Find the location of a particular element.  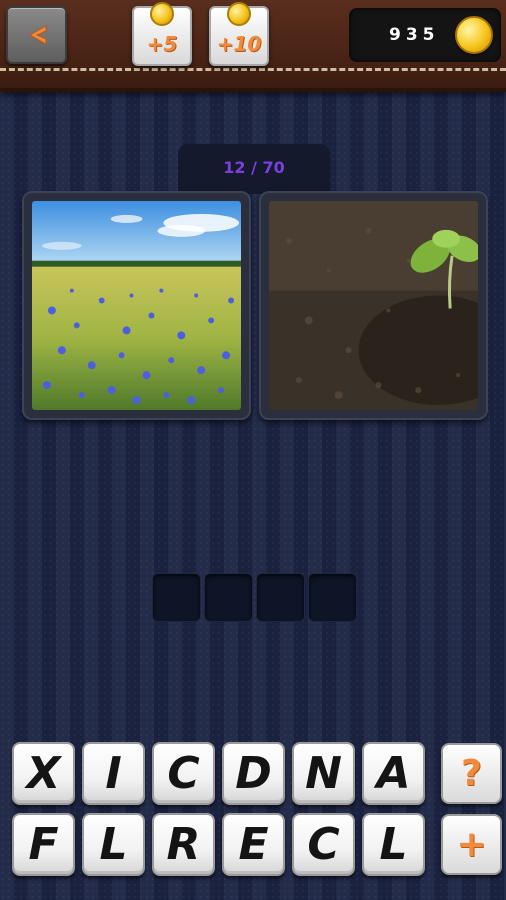

letter-tile: X is located at coordinates (43, 773).